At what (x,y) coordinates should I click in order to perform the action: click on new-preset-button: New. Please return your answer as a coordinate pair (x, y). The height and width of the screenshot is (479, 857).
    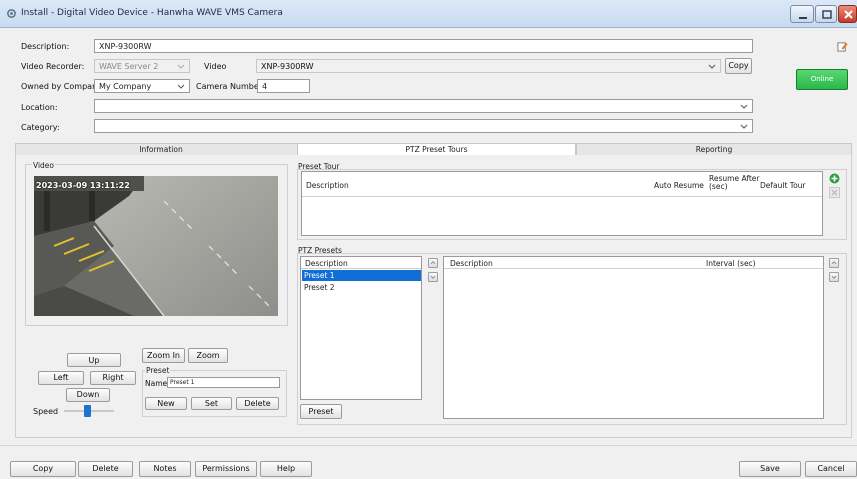
    Looking at the image, I should click on (166, 403).